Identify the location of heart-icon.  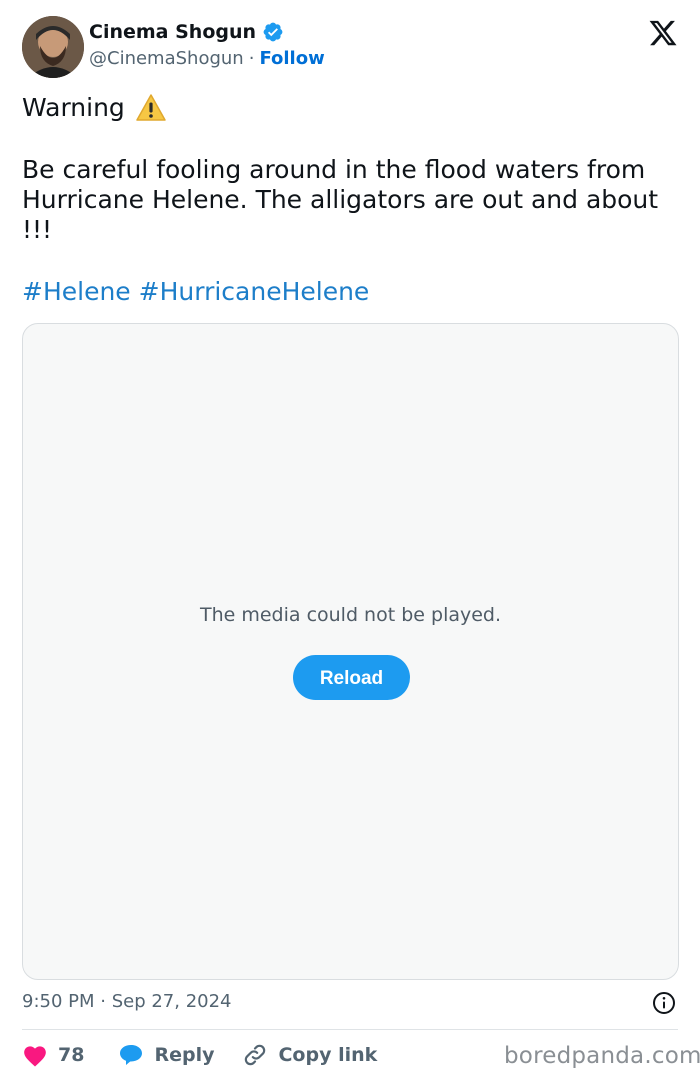
(35, 1056).